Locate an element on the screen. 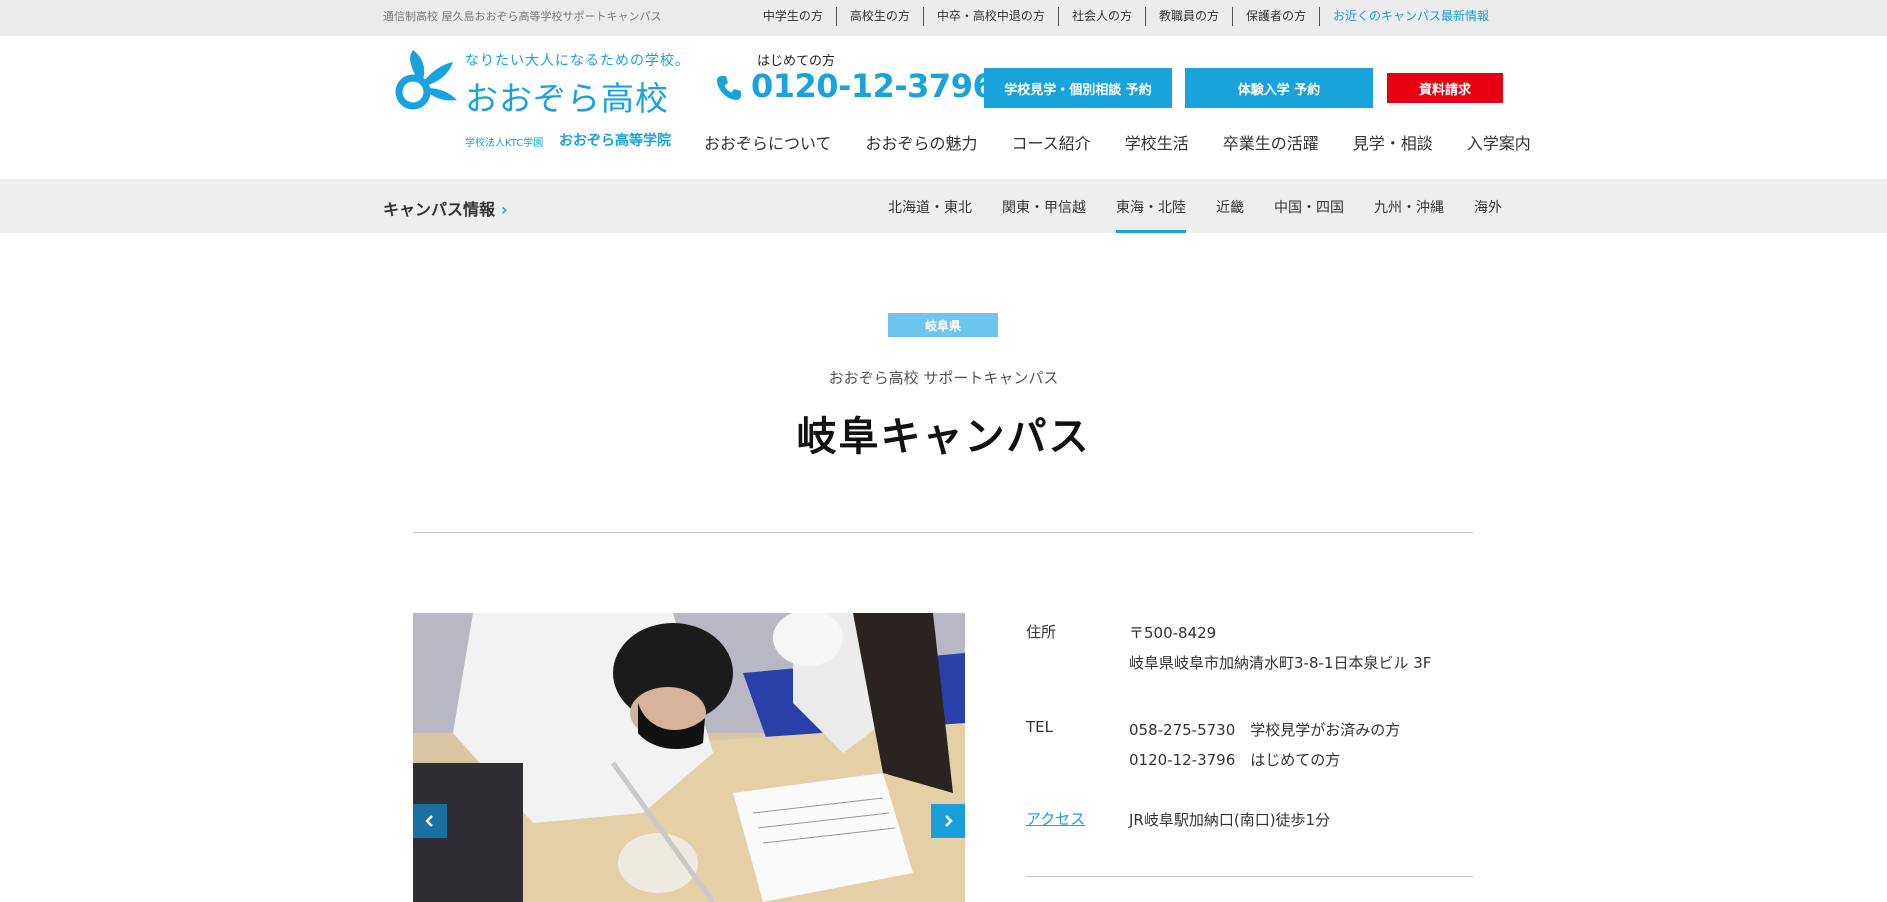 This screenshot has height=902, width=1887. link-nearby-campus: お近くのキャンパス最新情報 is located at coordinates (1410, 16).